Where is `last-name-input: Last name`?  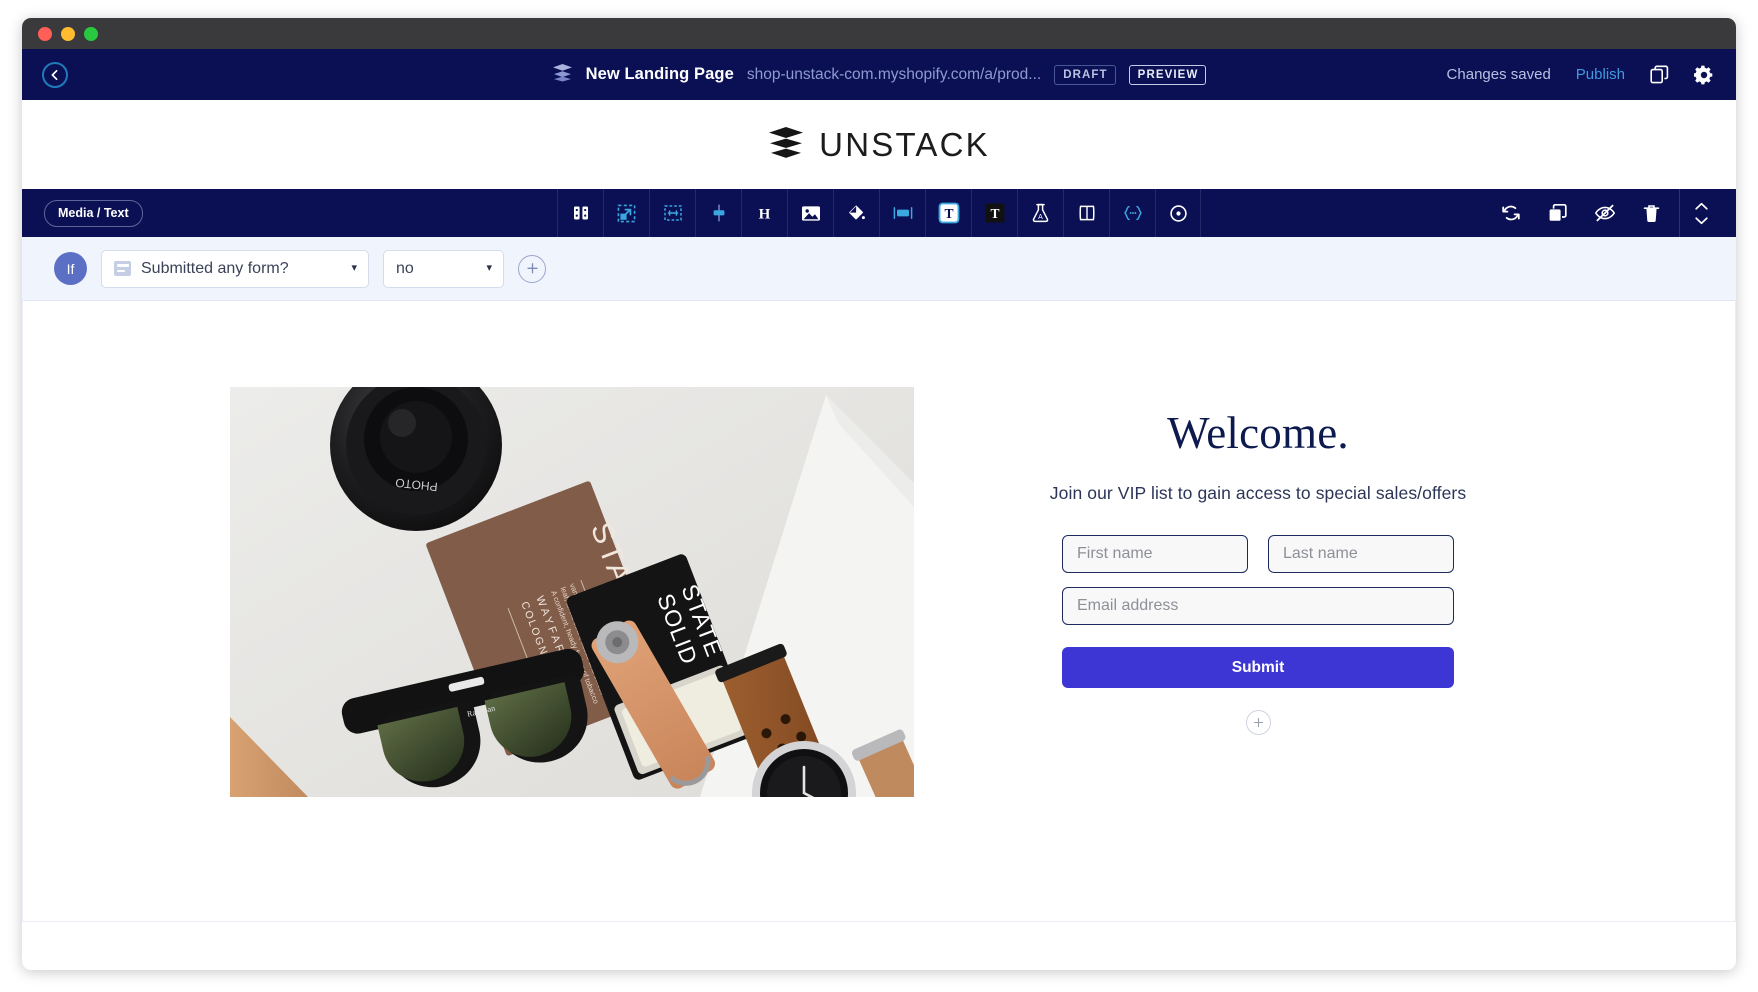 last-name-input: Last name is located at coordinates (1361, 554).